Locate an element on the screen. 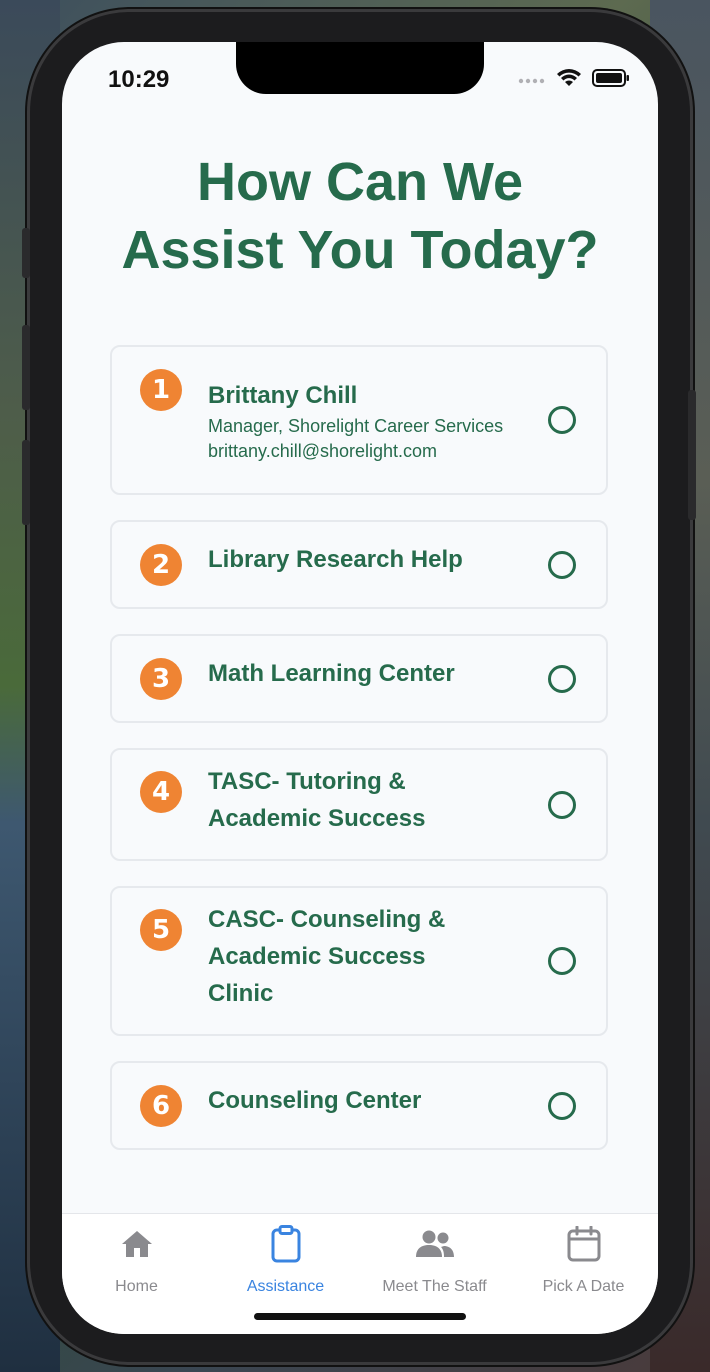  option-number-badge: 2 is located at coordinates (161, 564).